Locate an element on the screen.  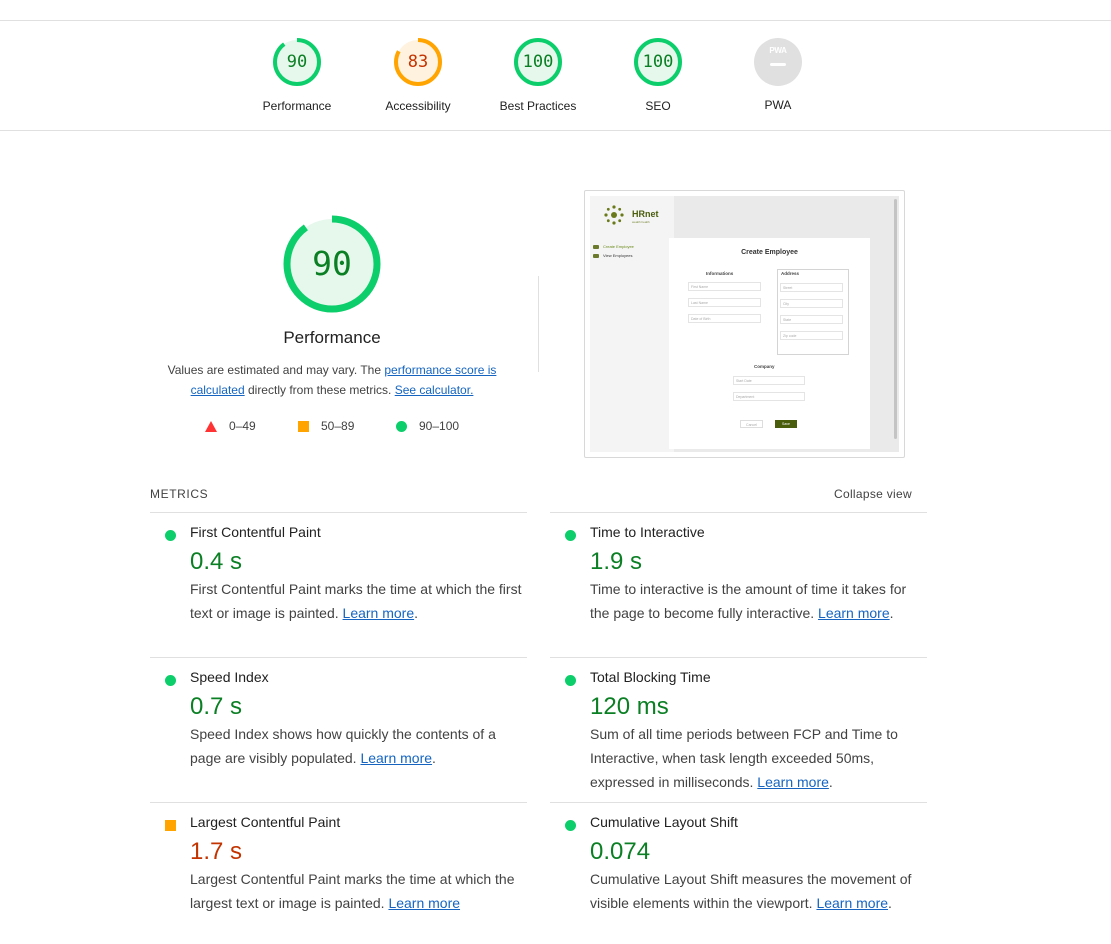
gauge-best-practices: 100 Best Practices is located at coordinates (538, 75).